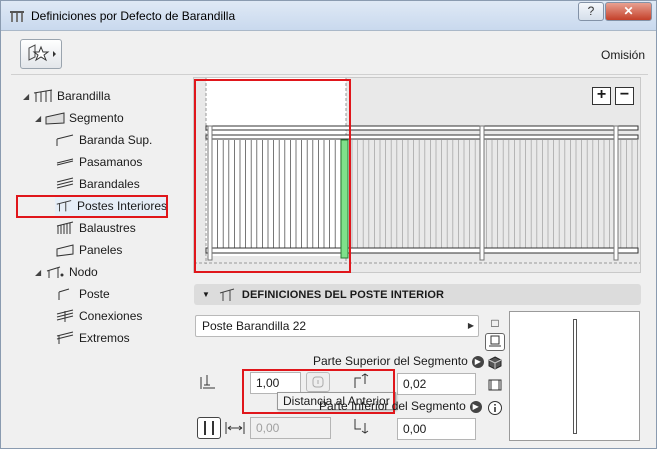 This screenshot has width=657, height=449. What do you see at coordinates (495, 342) in the screenshot?
I see `elevation-view-icon` at bounding box center [495, 342].